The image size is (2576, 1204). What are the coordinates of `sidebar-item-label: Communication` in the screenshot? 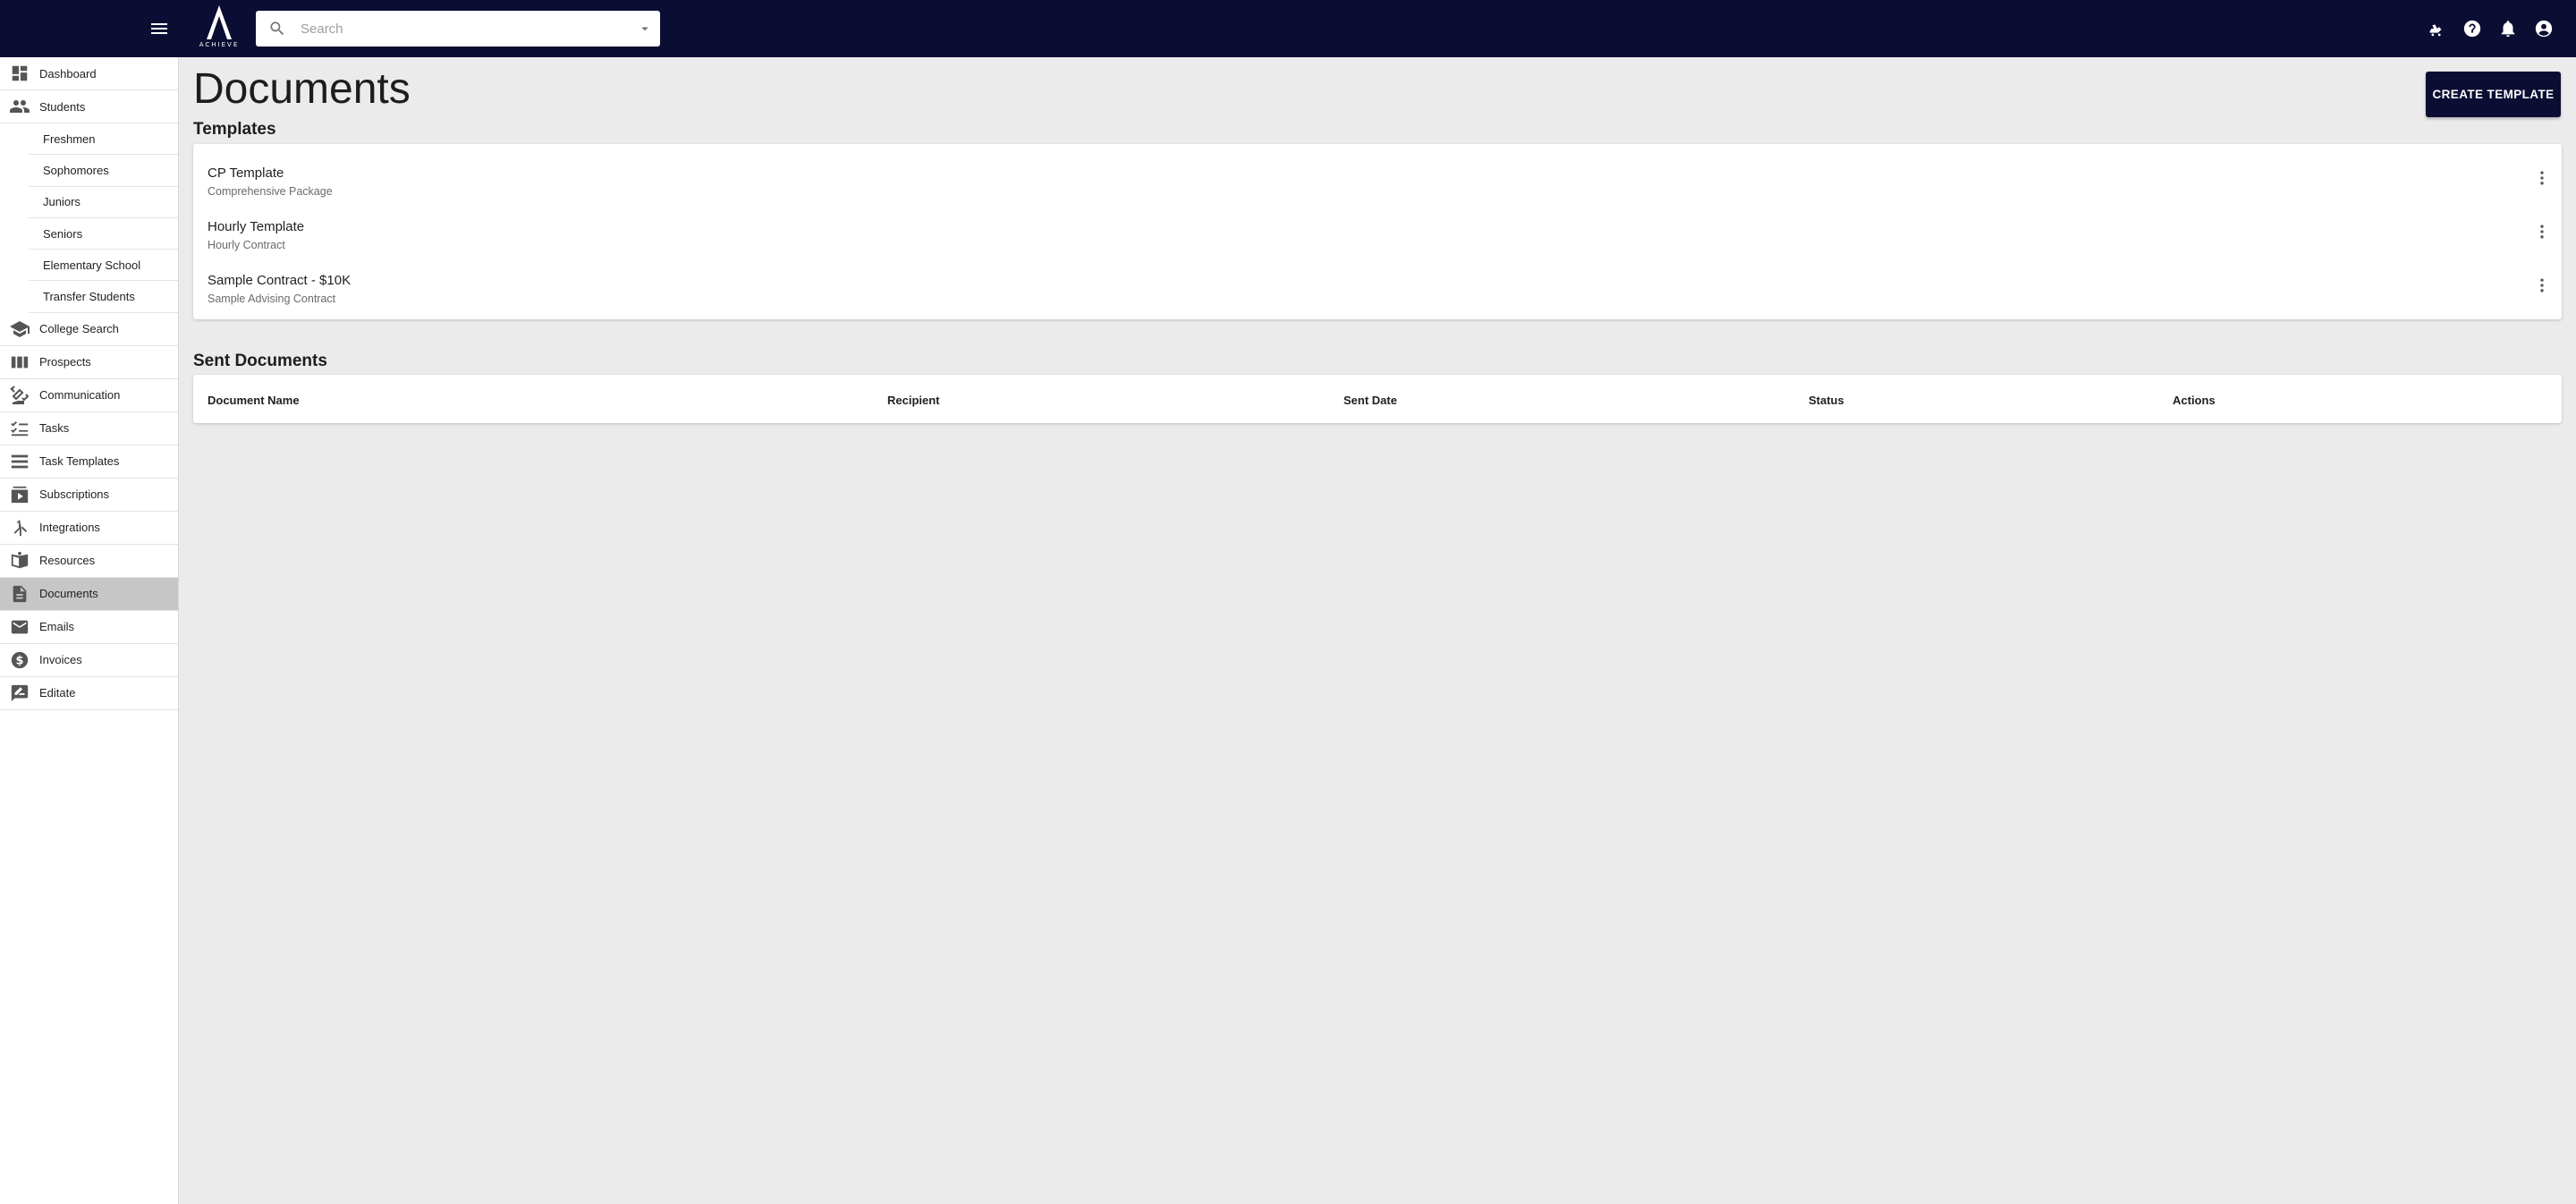 It's located at (80, 396).